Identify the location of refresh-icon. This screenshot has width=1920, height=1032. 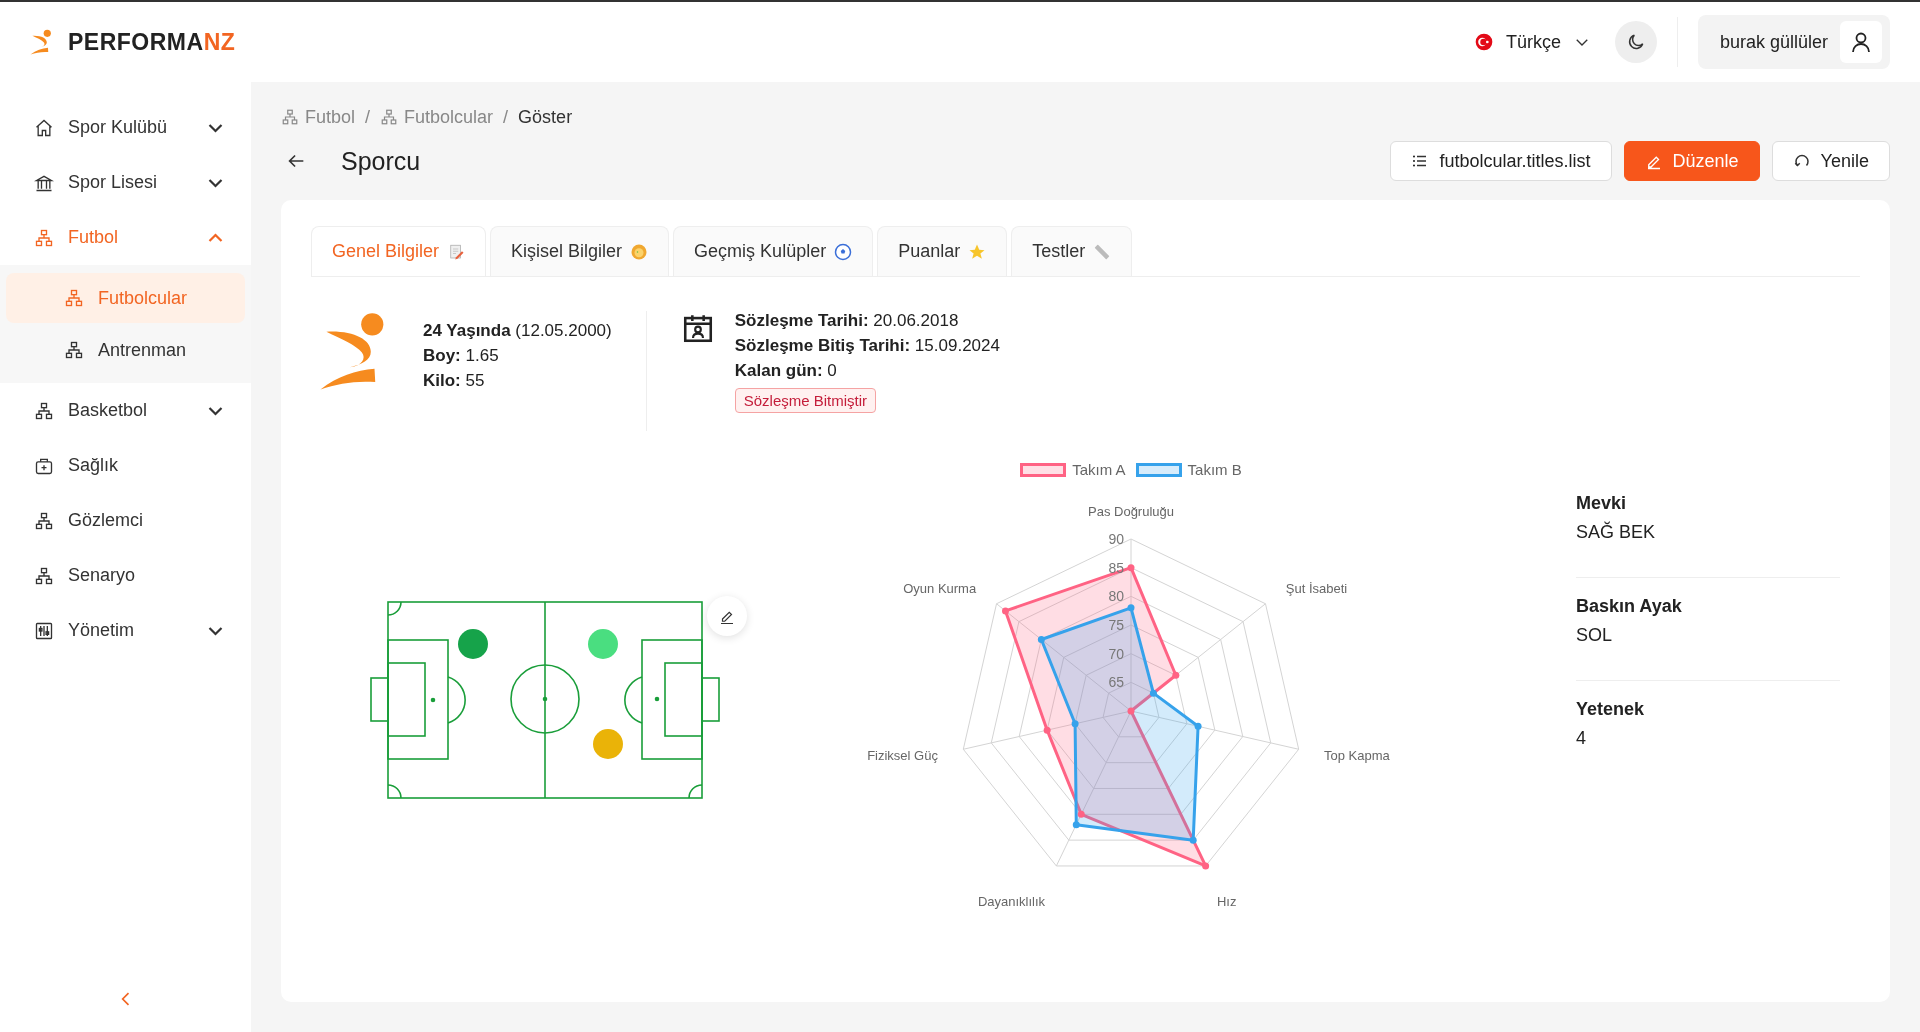
(1801, 161).